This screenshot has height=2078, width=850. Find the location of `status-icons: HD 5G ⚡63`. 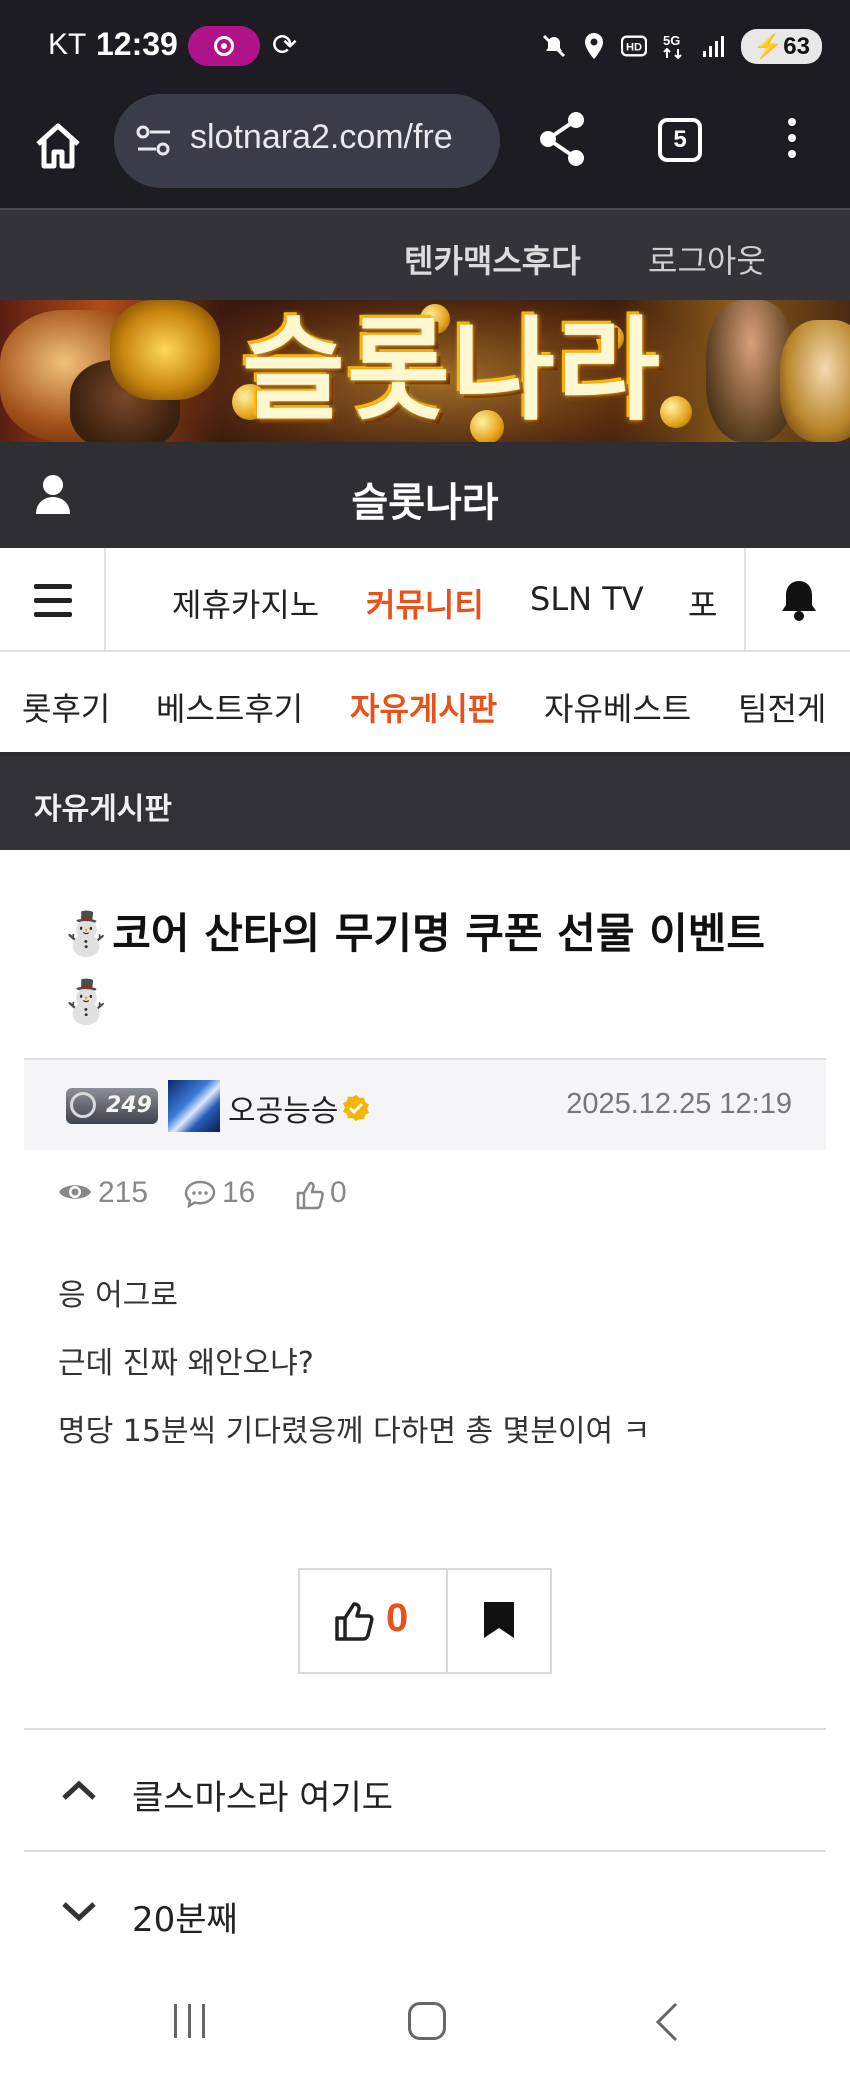

status-icons: HD 5G ⚡63 is located at coordinates (681, 46).